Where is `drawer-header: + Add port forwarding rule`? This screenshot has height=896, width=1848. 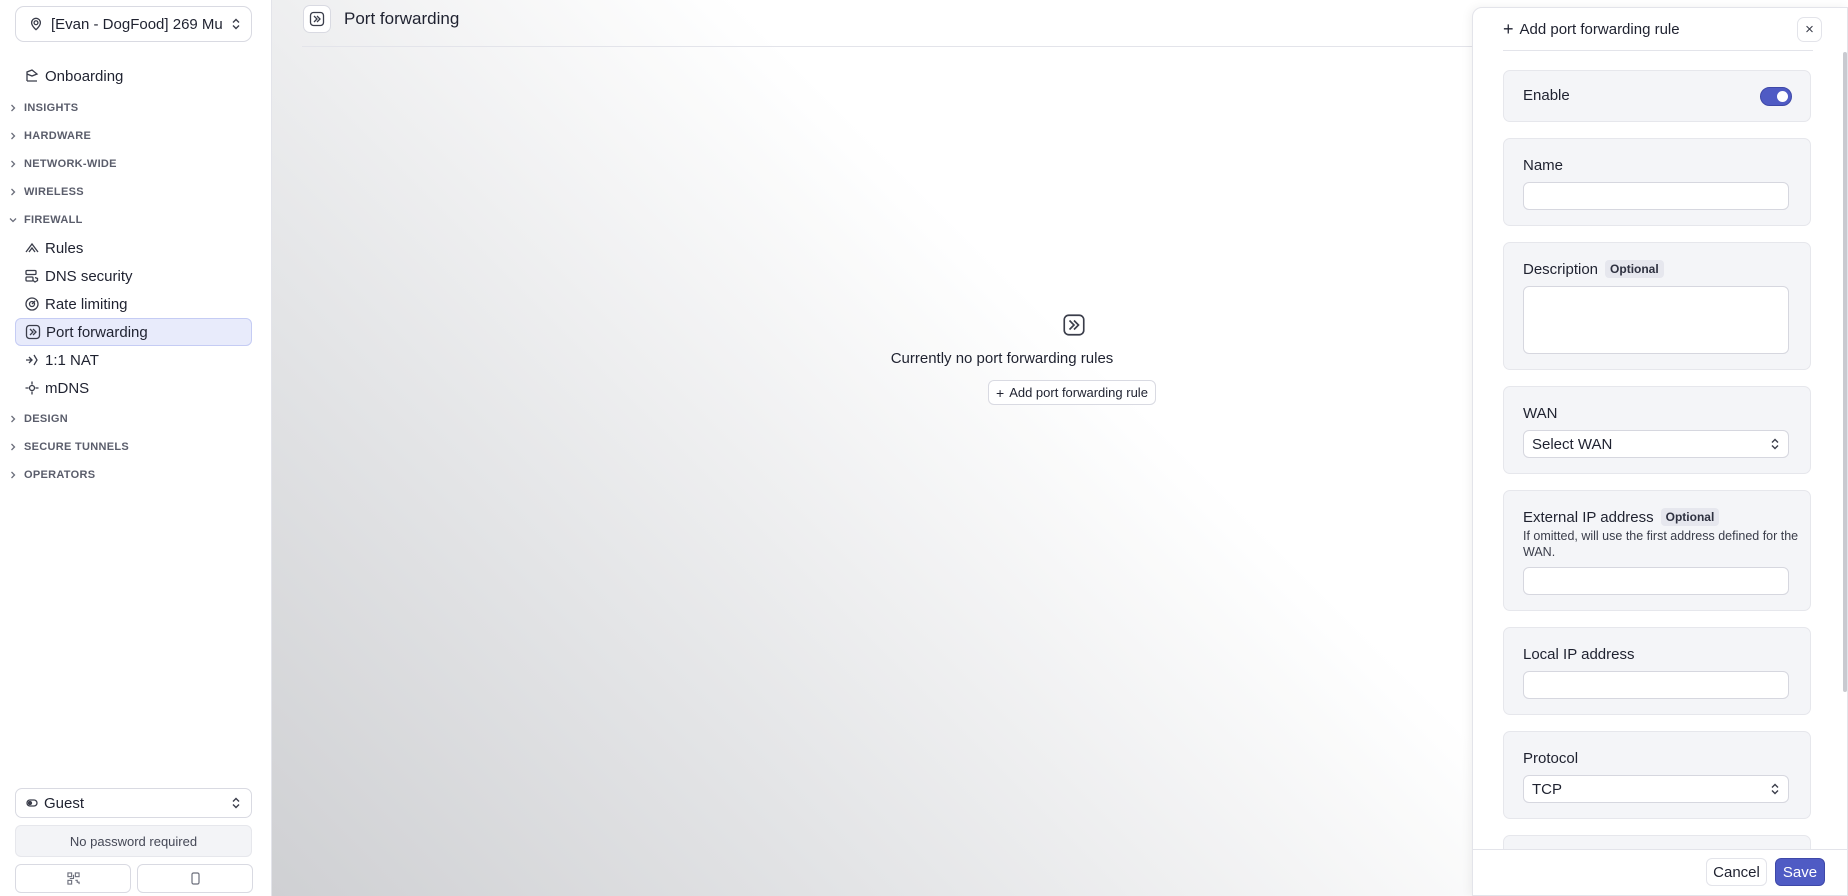 drawer-header: + Add port forwarding rule is located at coordinates (1658, 29).